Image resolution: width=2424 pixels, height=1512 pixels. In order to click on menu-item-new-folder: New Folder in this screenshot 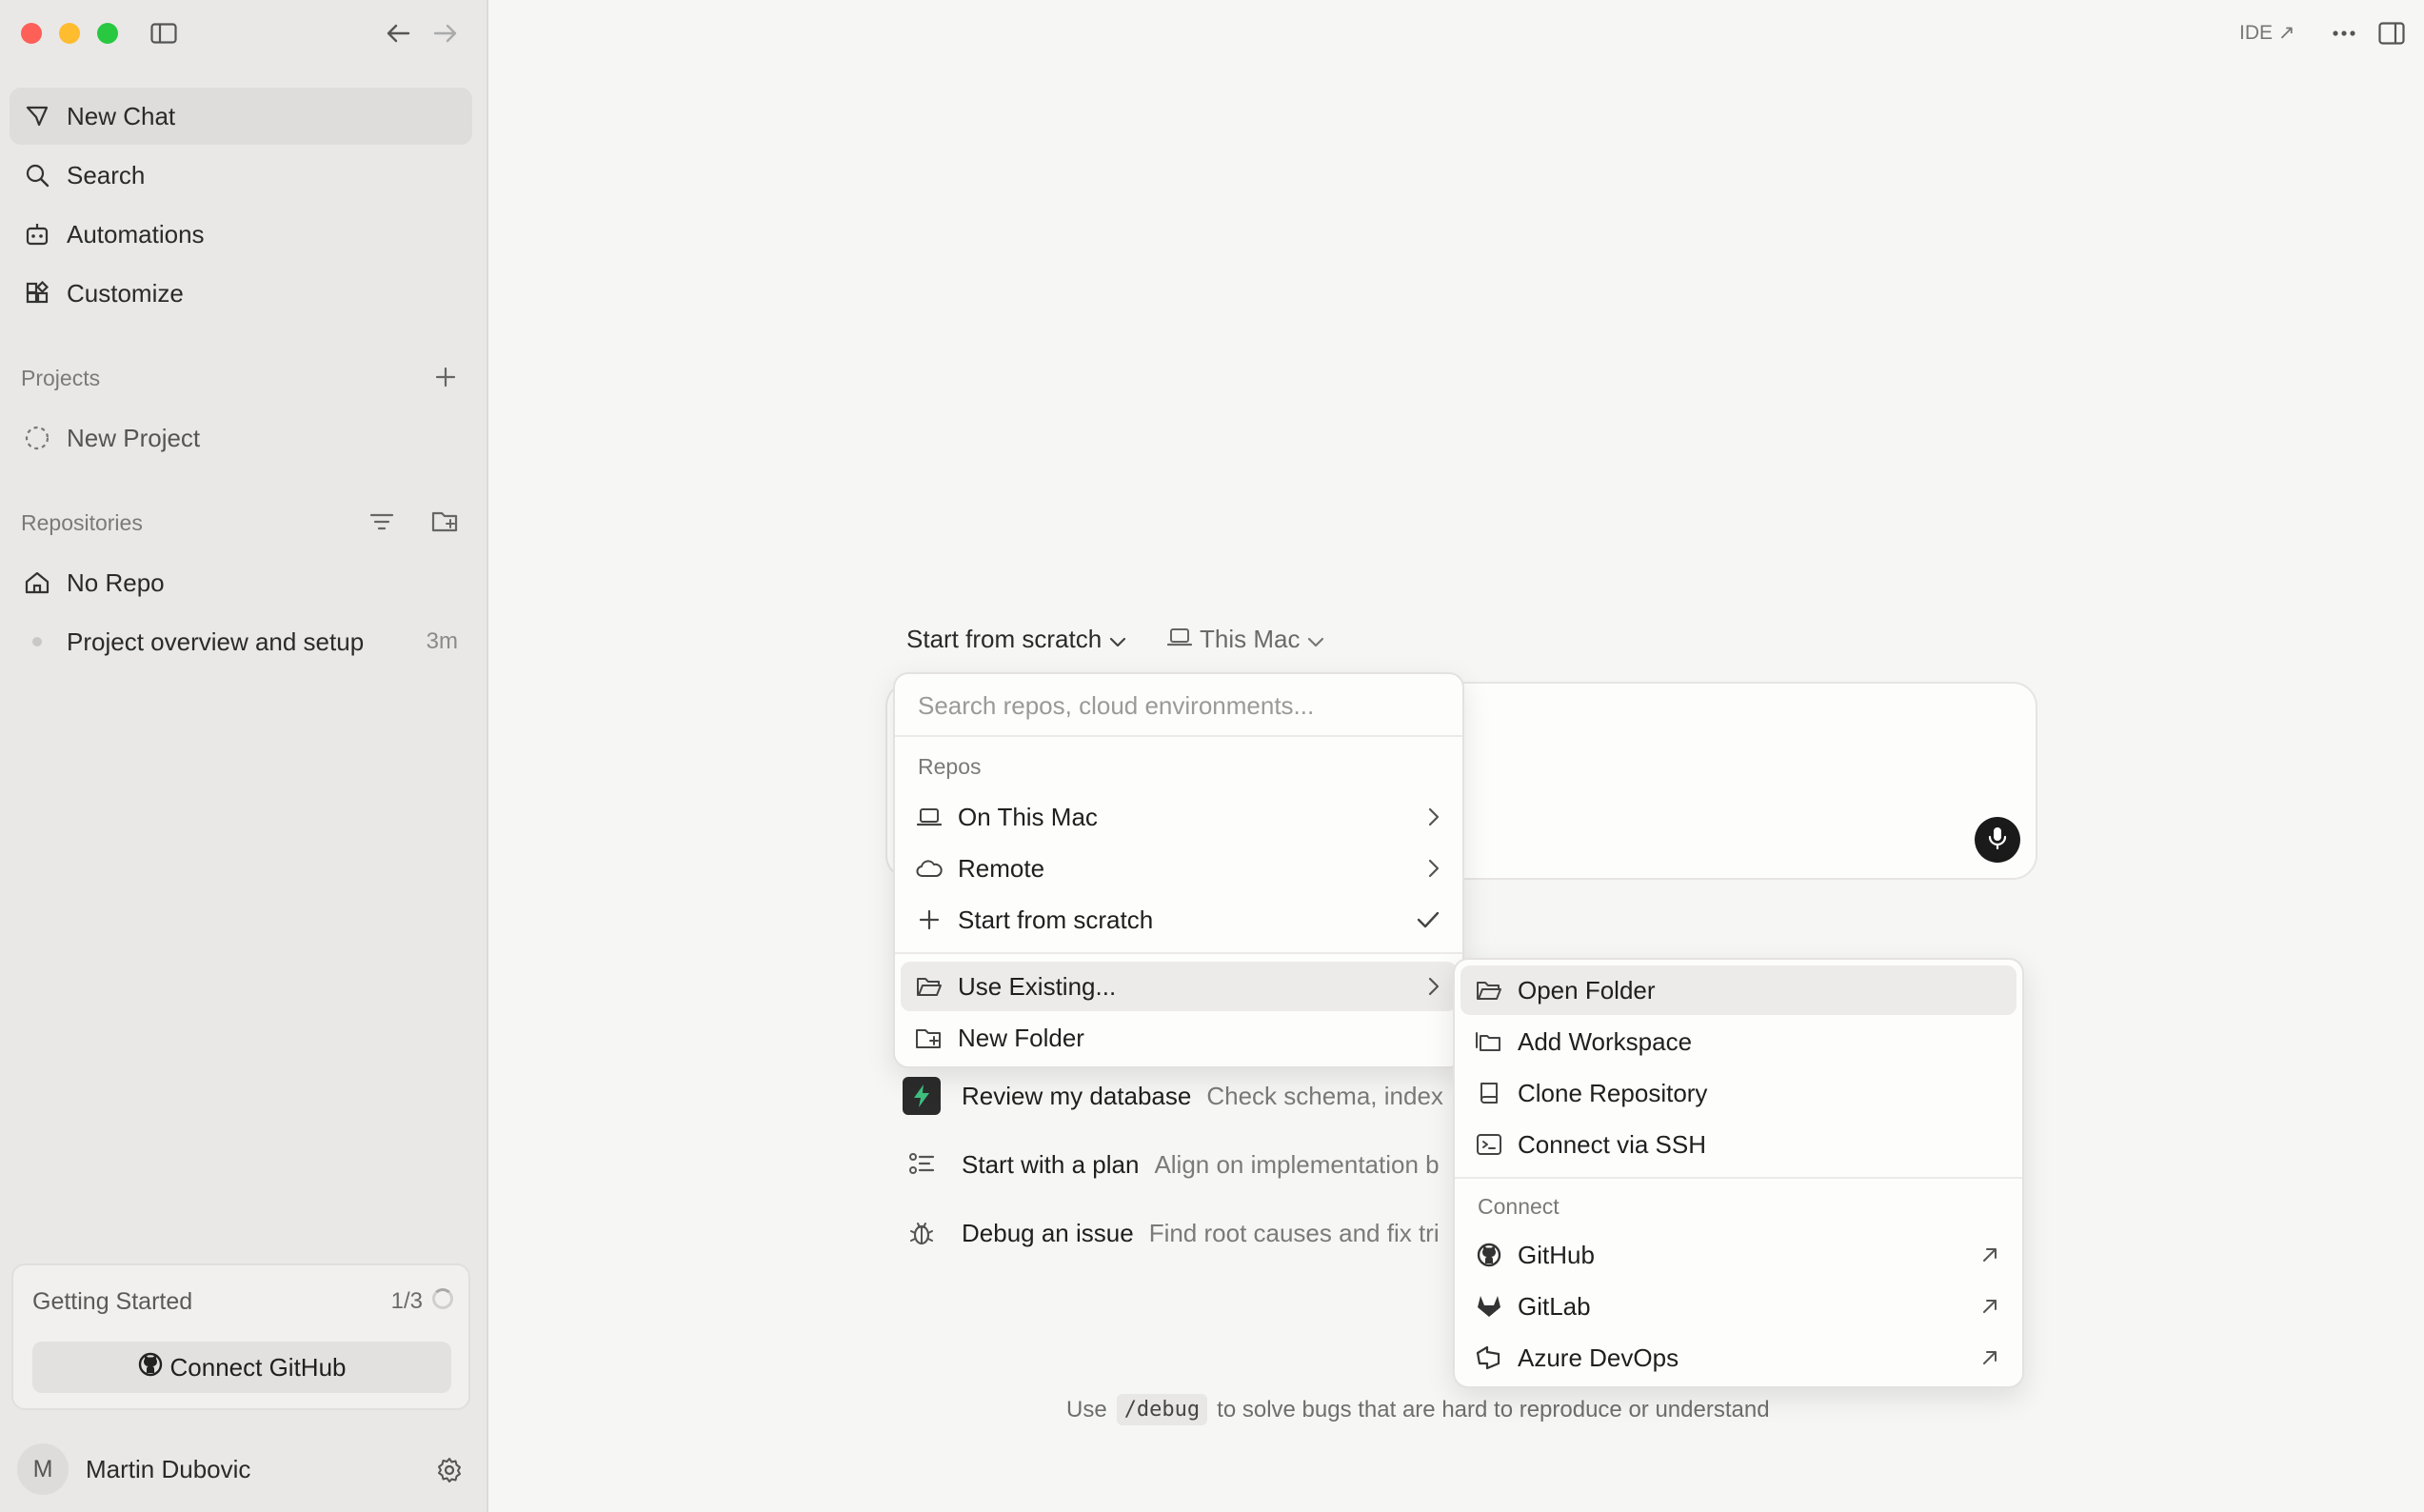, I will do `click(1179, 1038)`.